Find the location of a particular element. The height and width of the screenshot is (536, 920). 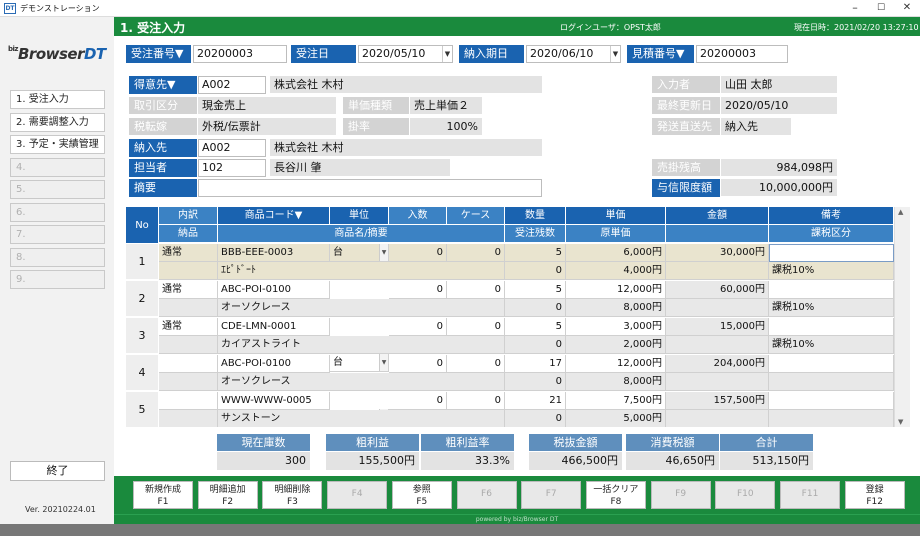

row-number: 4 is located at coordinates (142, 373).